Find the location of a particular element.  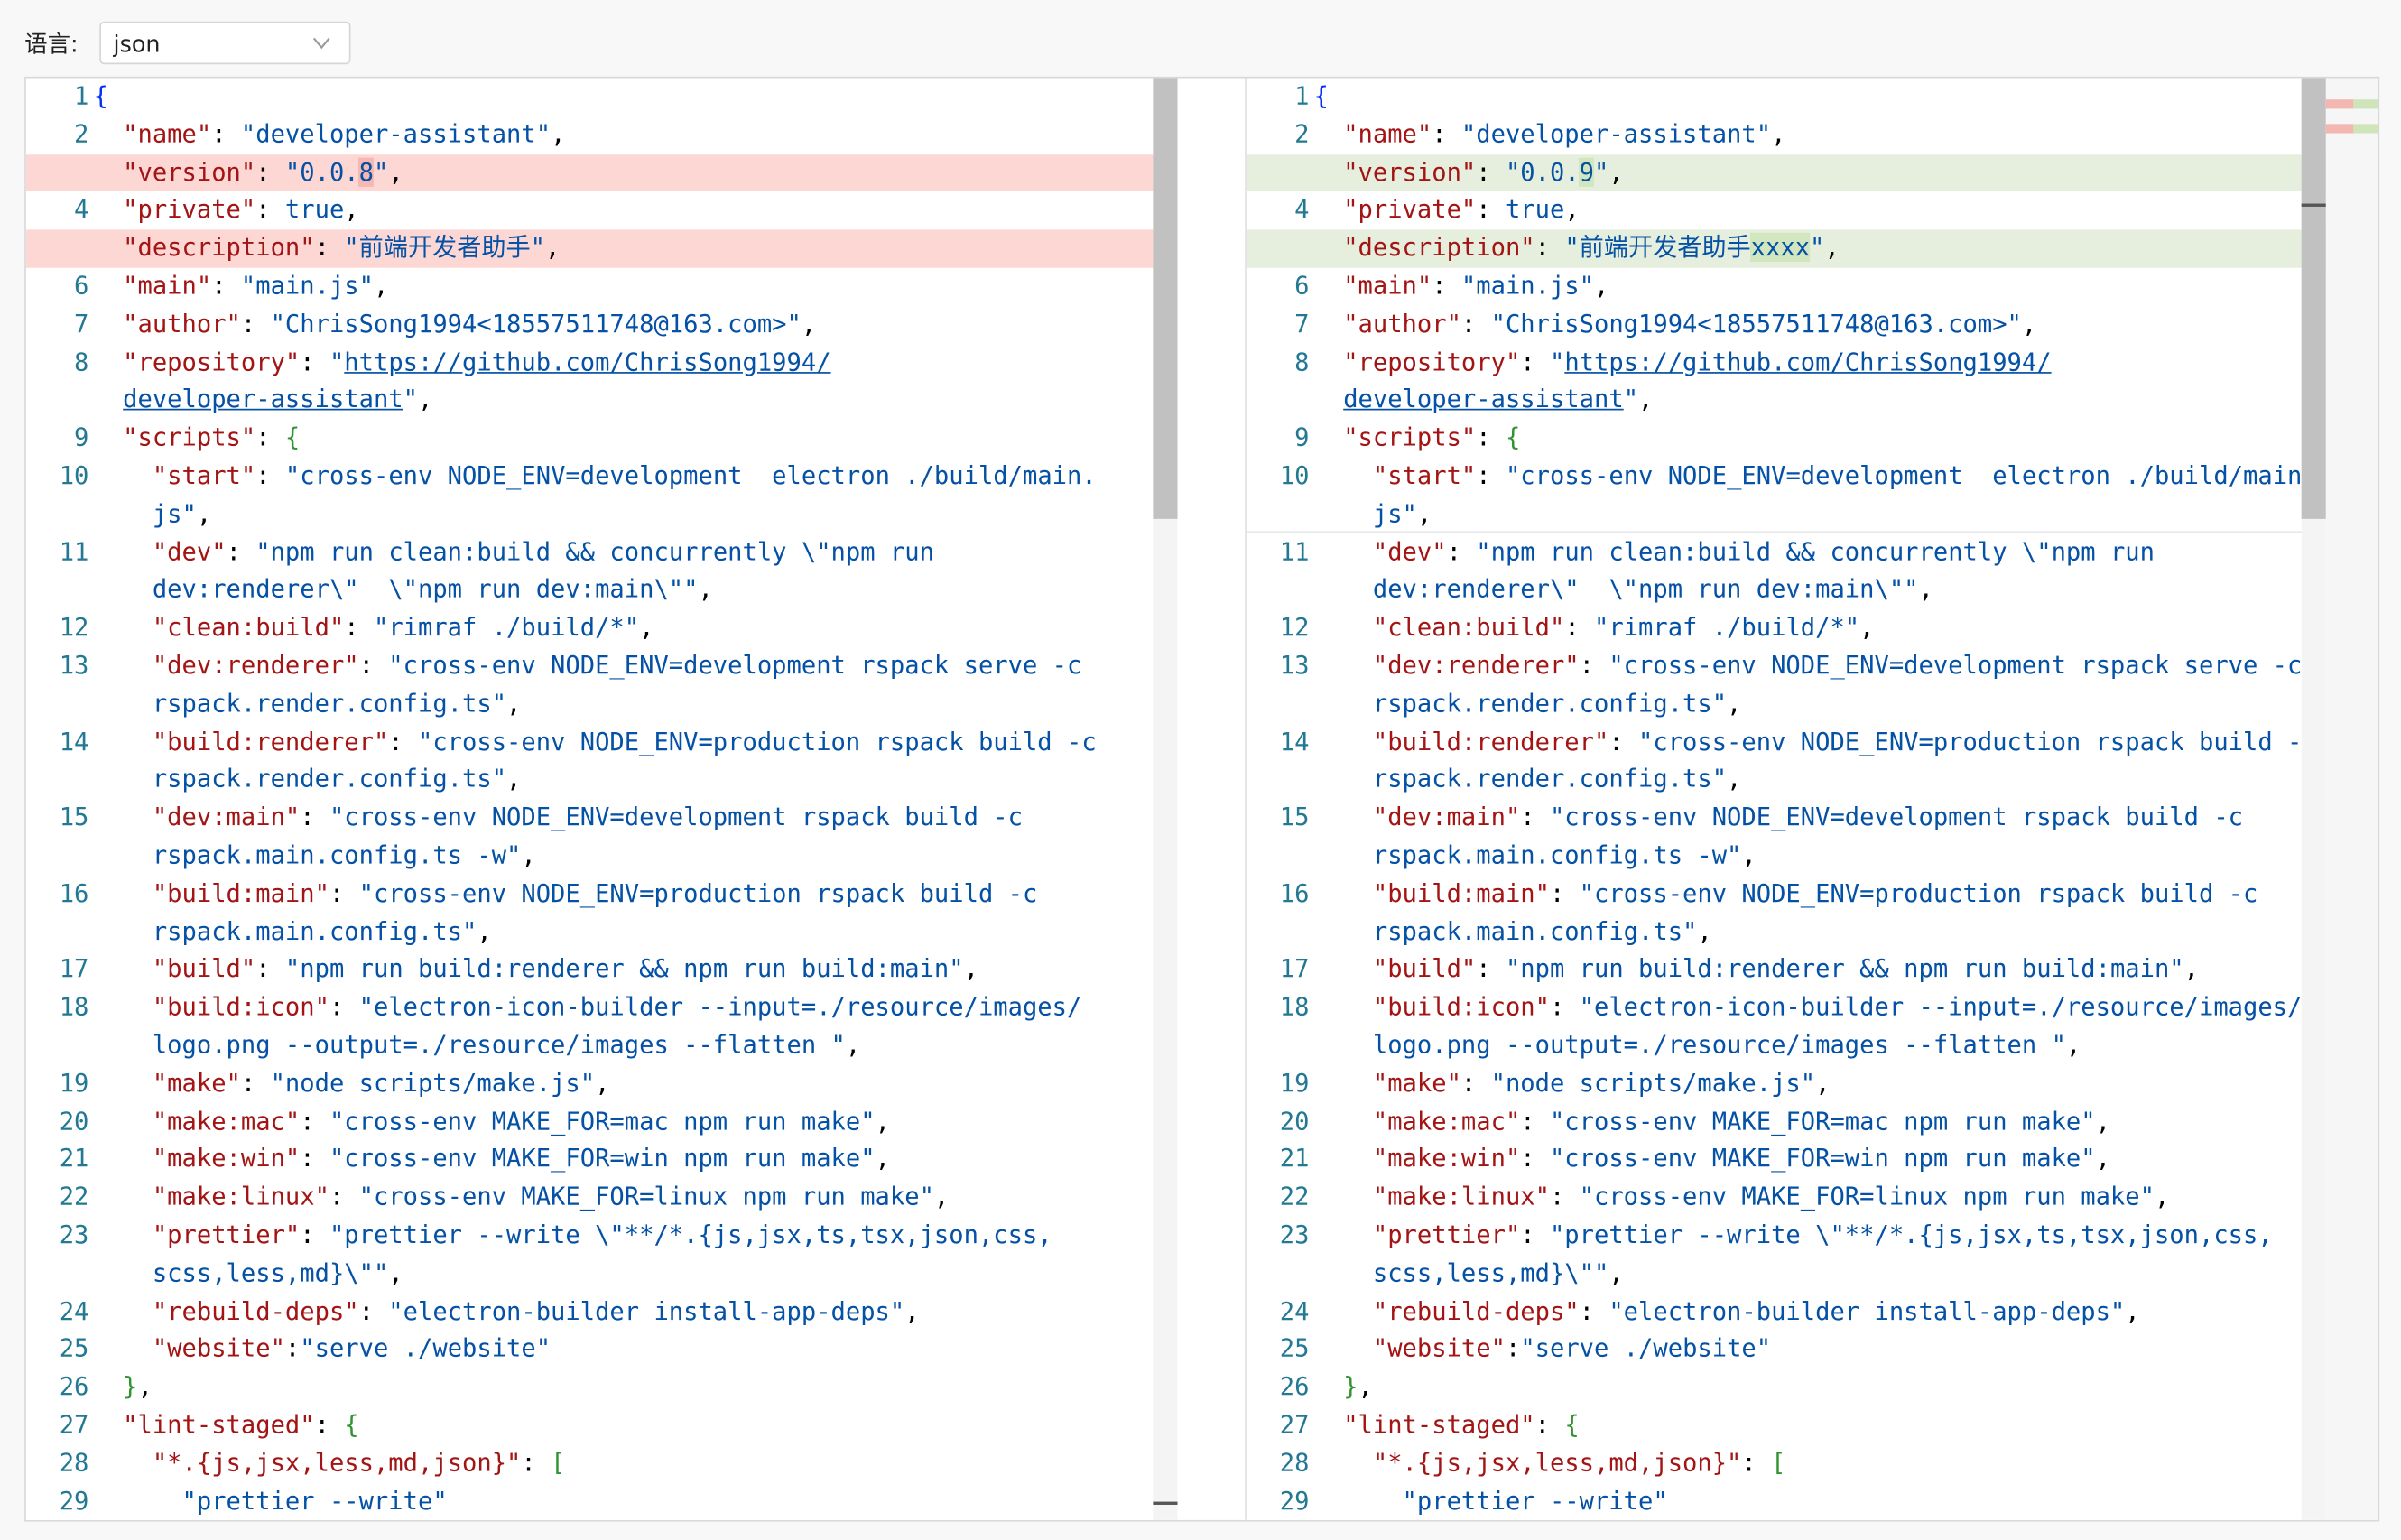

inserted-line: "description": "前端开发者助手xxxx", is located at coordinates (1787, 248).